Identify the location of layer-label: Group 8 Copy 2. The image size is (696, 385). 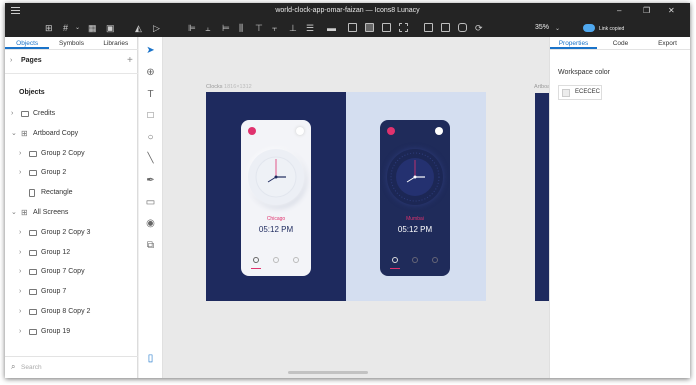
(66, 311).